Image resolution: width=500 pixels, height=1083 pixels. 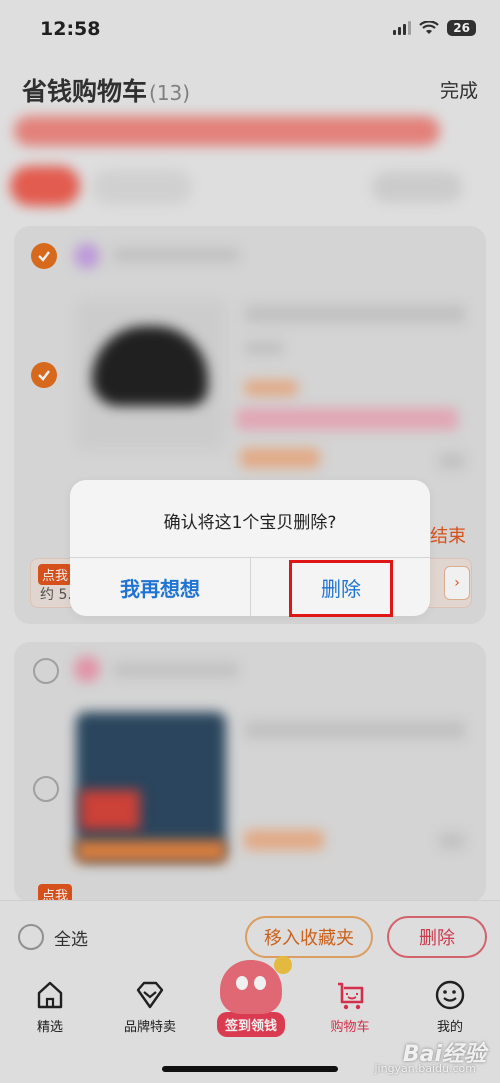 I want to click on highlight-box, so click(x=341, y=588).